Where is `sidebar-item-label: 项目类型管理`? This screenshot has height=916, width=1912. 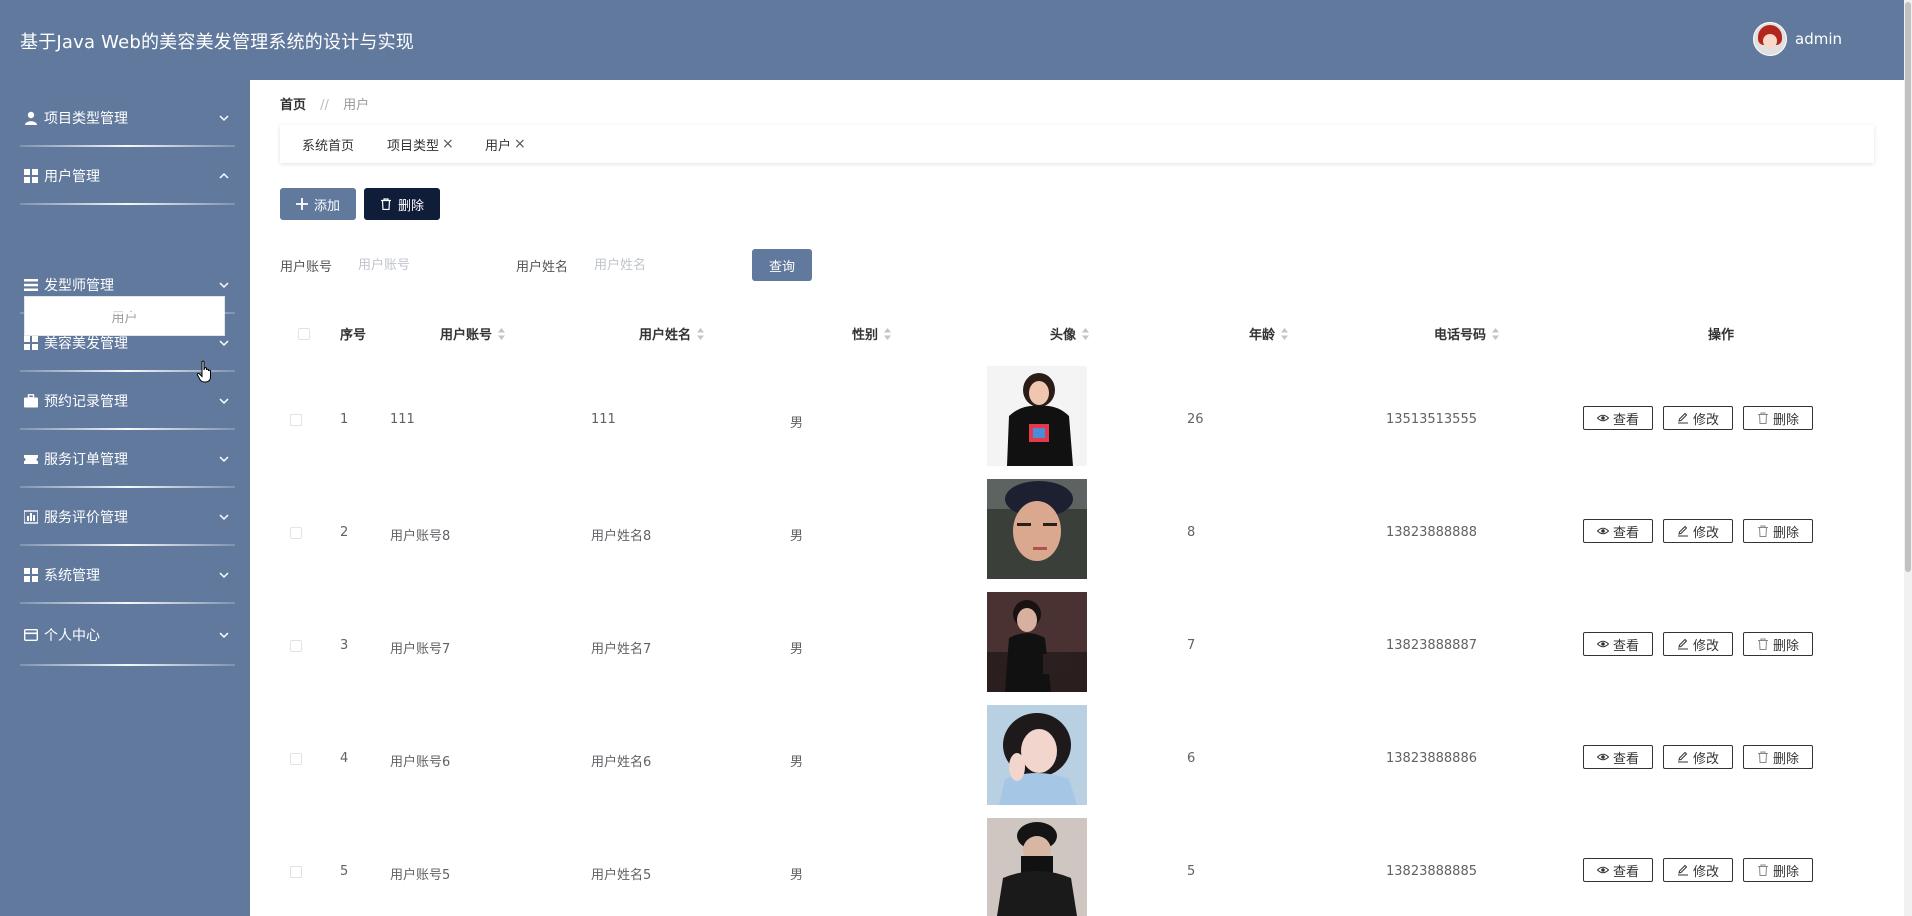 sidebar-item-label: 项目类型管理 is located at coordinates (86, 119).